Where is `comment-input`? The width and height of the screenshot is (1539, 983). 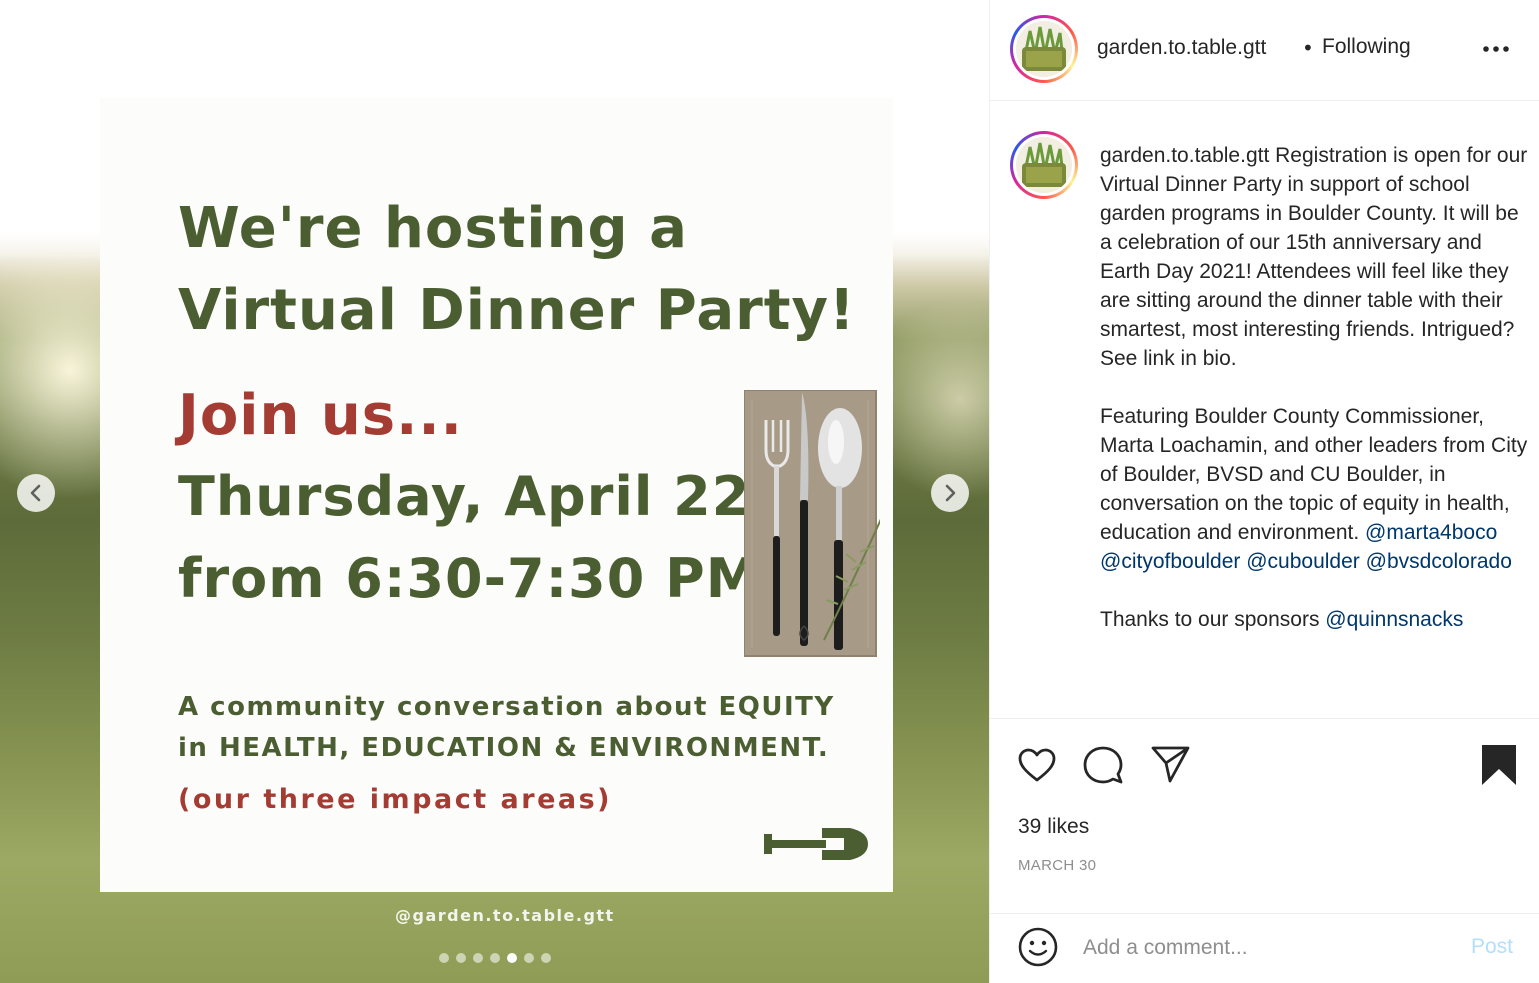 comment-input is located at coordinates (1263, 948).